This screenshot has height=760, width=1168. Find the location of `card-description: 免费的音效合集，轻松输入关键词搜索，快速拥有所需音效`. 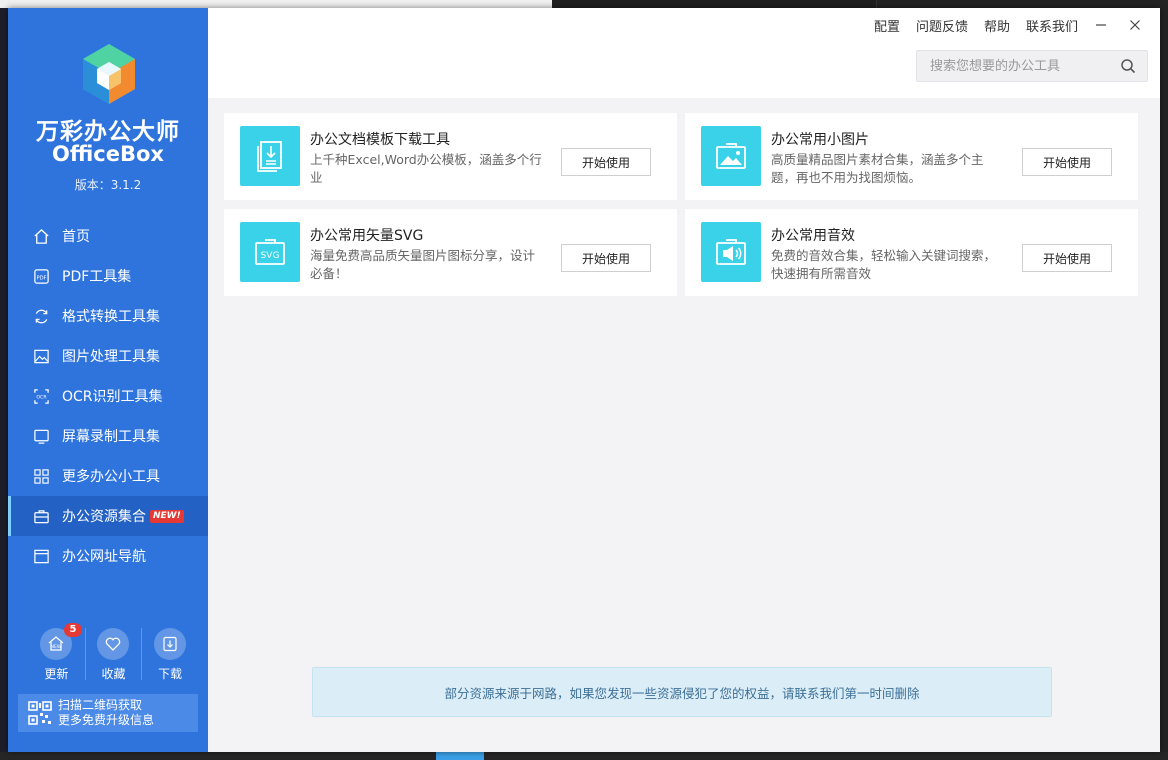

card-description: 免费的音效合集，轻松输入关键词搜索，快速拥有所需音效 is located at coordinates (884, 264).